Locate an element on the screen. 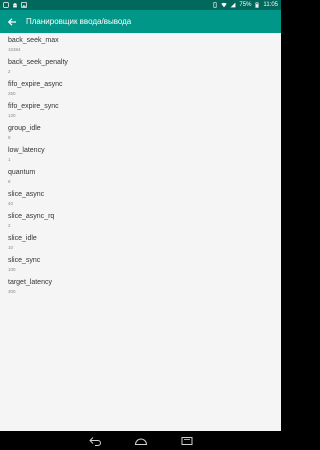  status-left-icons is located at coordinates (15, 5).